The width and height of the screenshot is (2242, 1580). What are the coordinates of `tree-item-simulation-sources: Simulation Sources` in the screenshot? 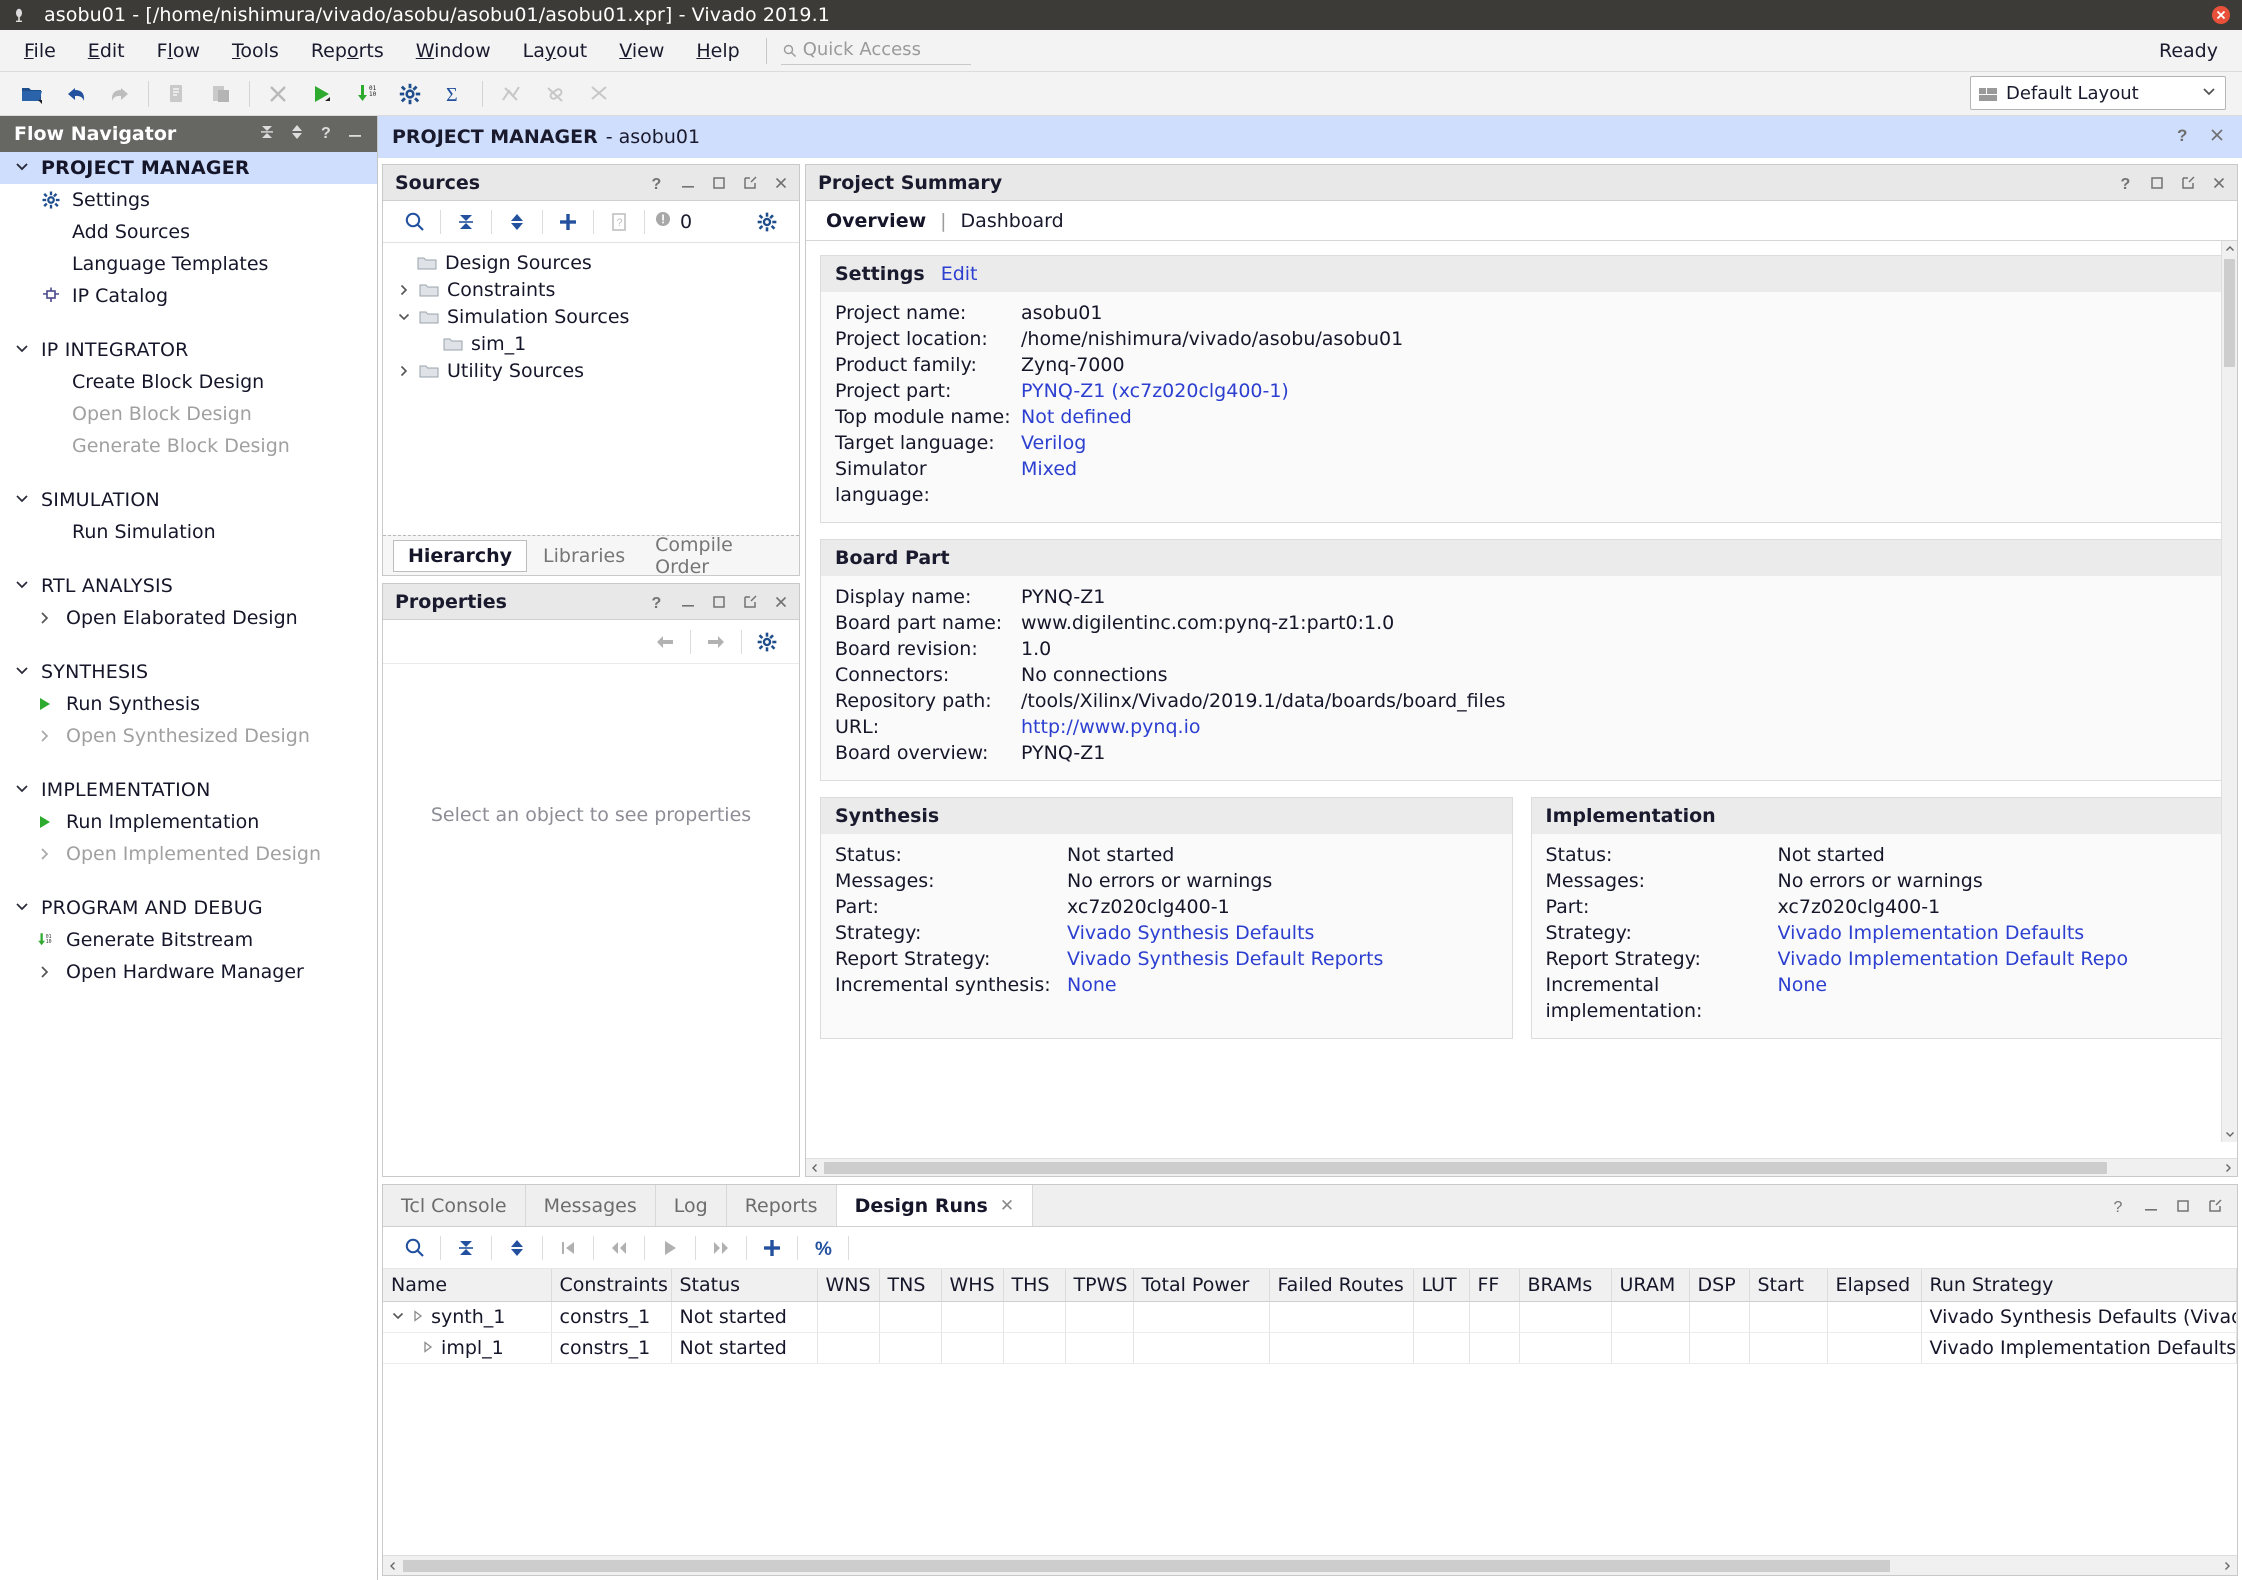 It's located at (591, 316).